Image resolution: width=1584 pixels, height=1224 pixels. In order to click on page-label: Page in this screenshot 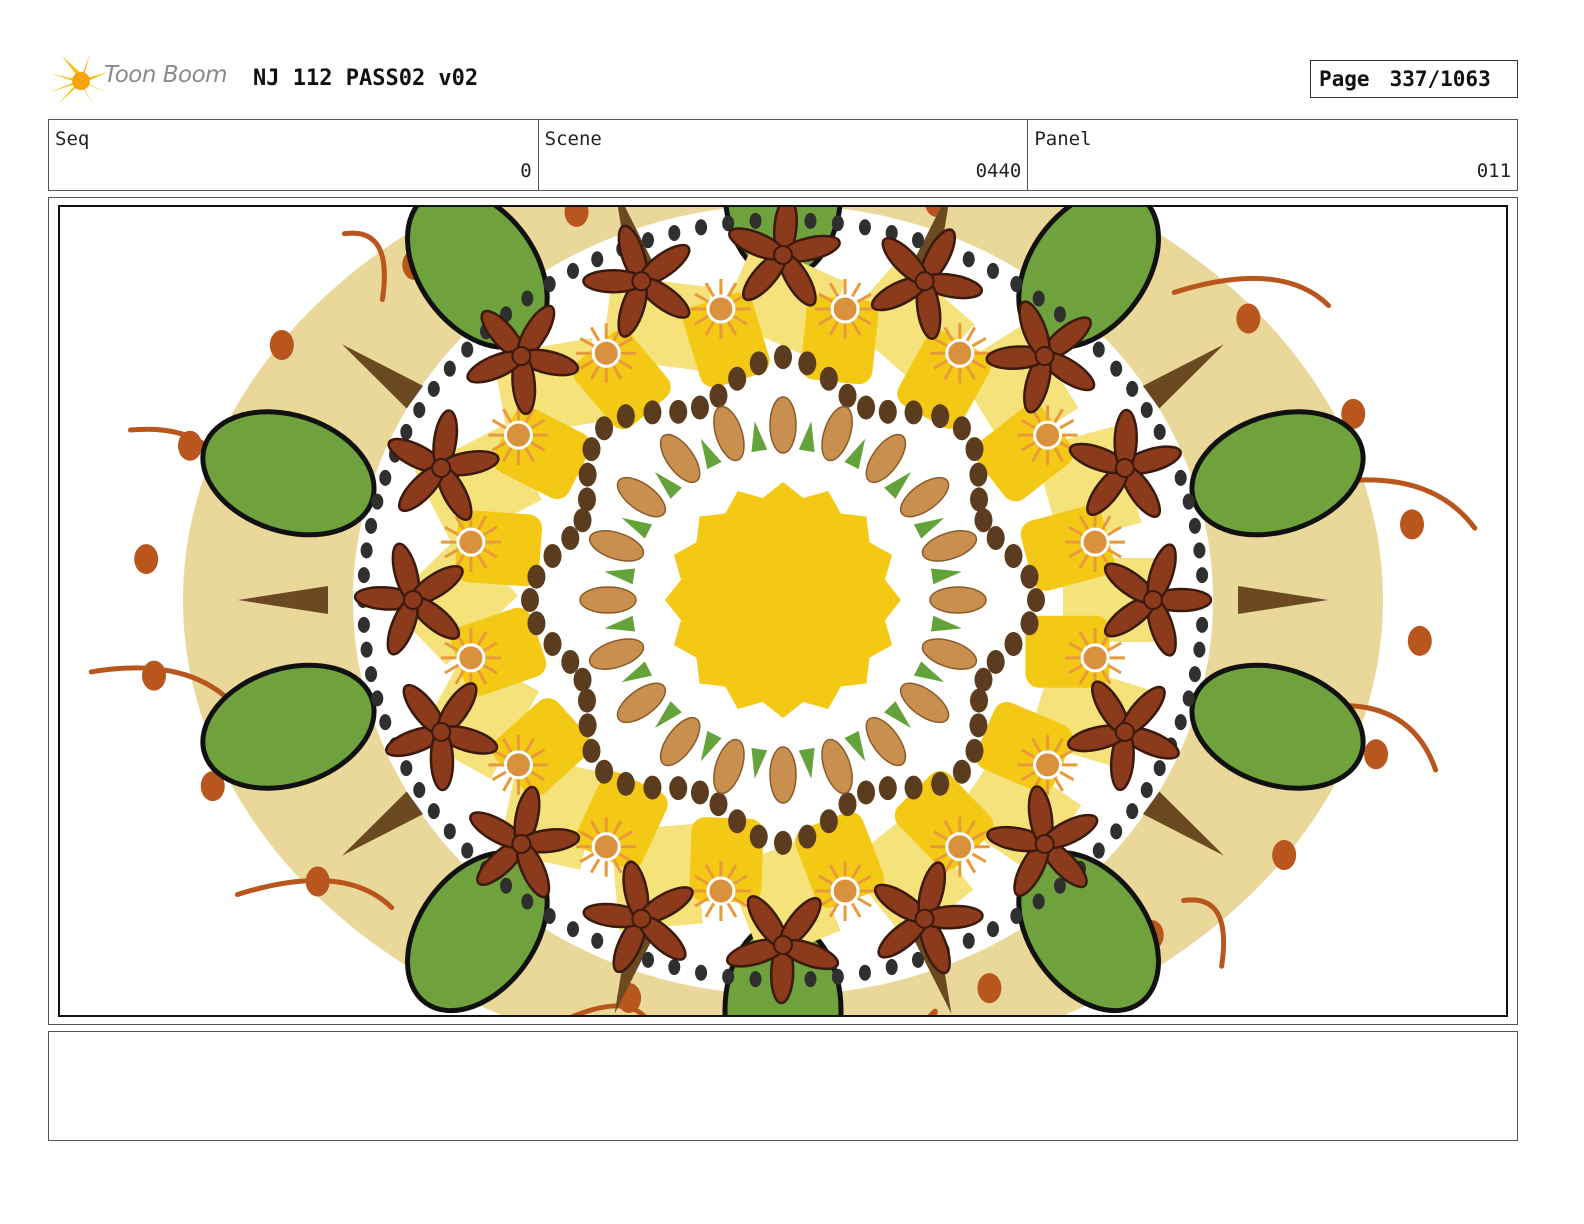, I will do `click(1344, 79)`.